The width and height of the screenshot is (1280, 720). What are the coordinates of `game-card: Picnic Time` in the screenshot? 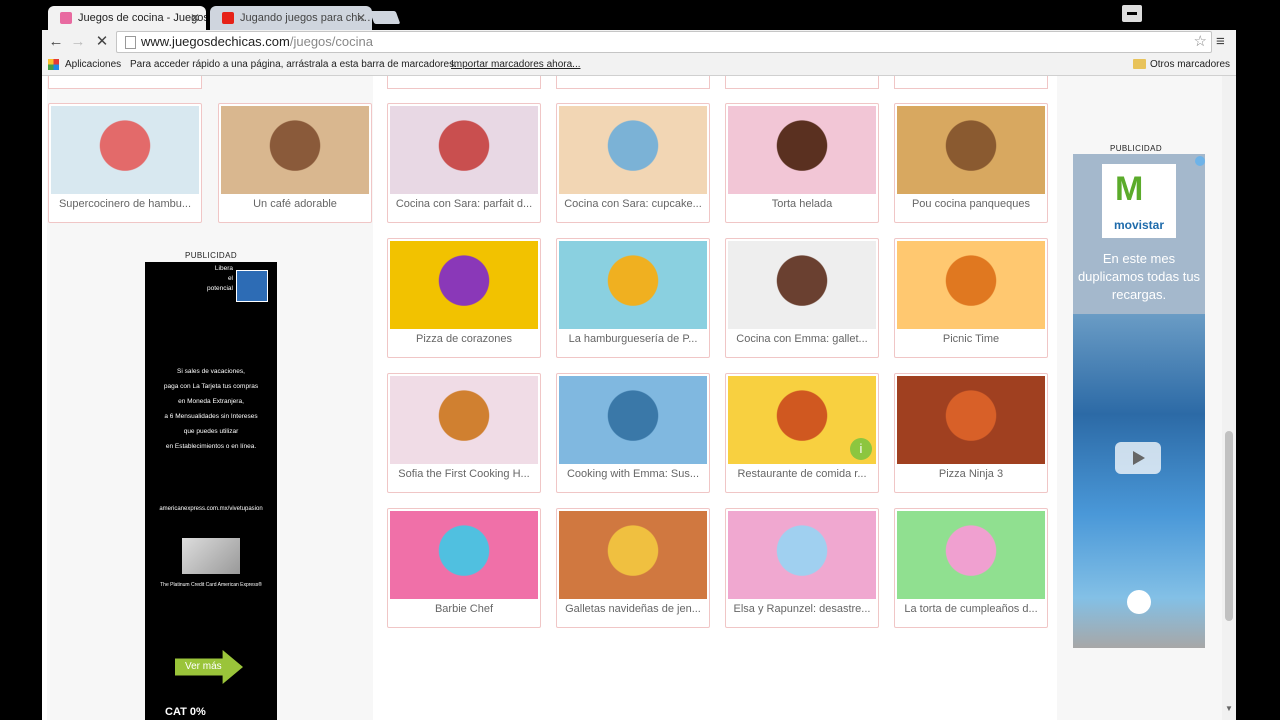 It's located at (971, 298).